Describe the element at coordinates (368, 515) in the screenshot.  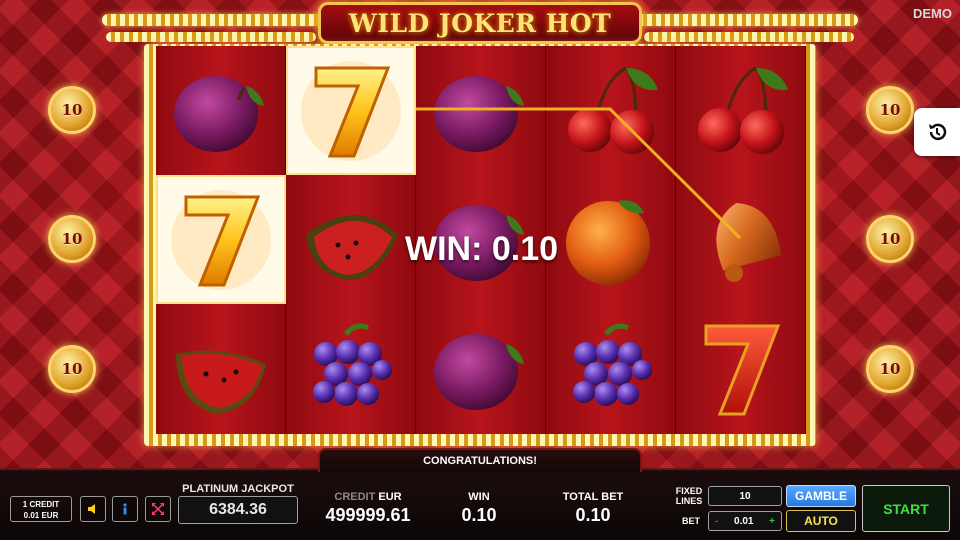
I see `credit-value: 499999.61` at that location.